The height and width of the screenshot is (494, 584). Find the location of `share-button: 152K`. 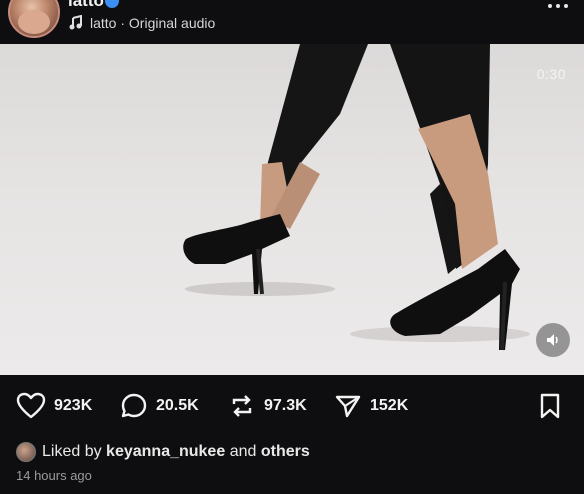

share-button: 152K is located at coordinates (371, 406).